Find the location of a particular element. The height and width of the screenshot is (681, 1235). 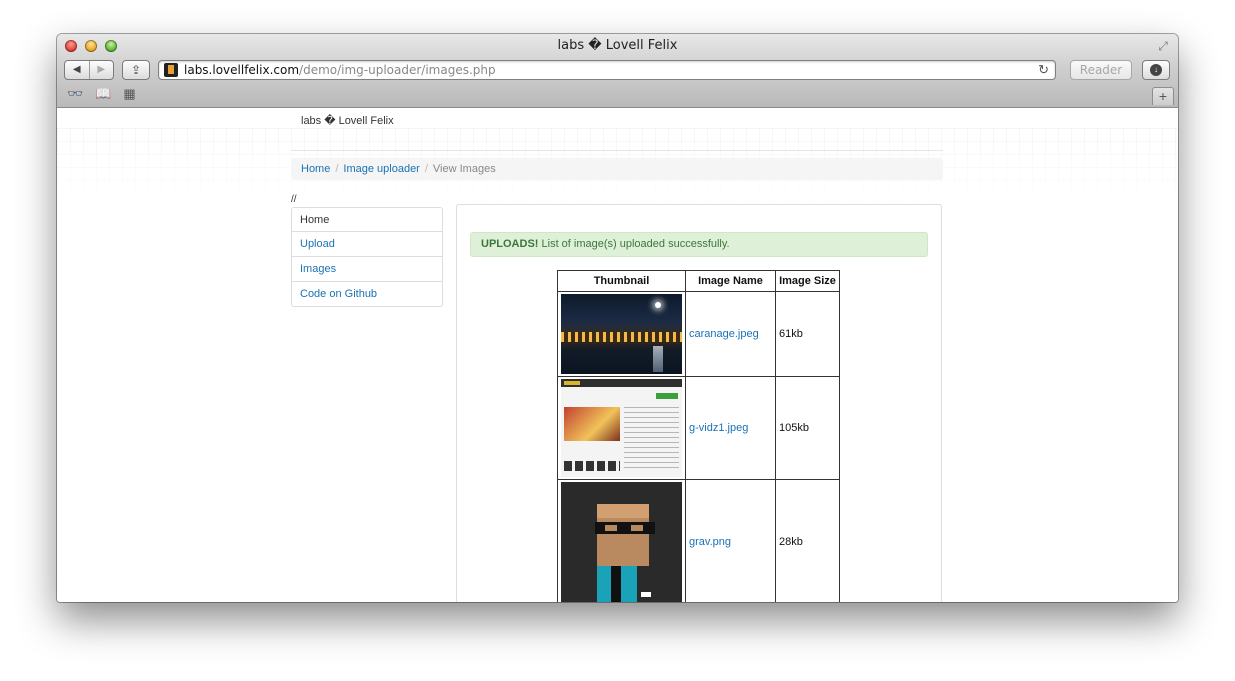

site-brand: labs � Lovell Felix is located at coordinates (347, 120).